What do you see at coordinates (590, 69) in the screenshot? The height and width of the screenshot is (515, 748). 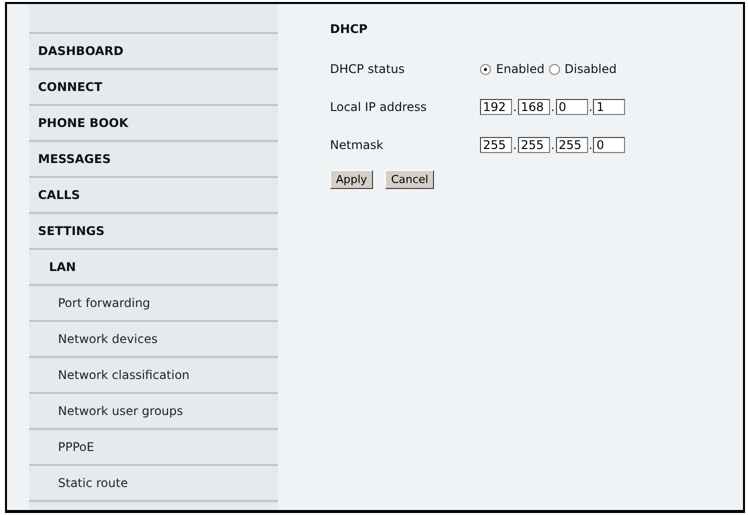 I see `option-label: Disabled` at bounding box center [590, 69].